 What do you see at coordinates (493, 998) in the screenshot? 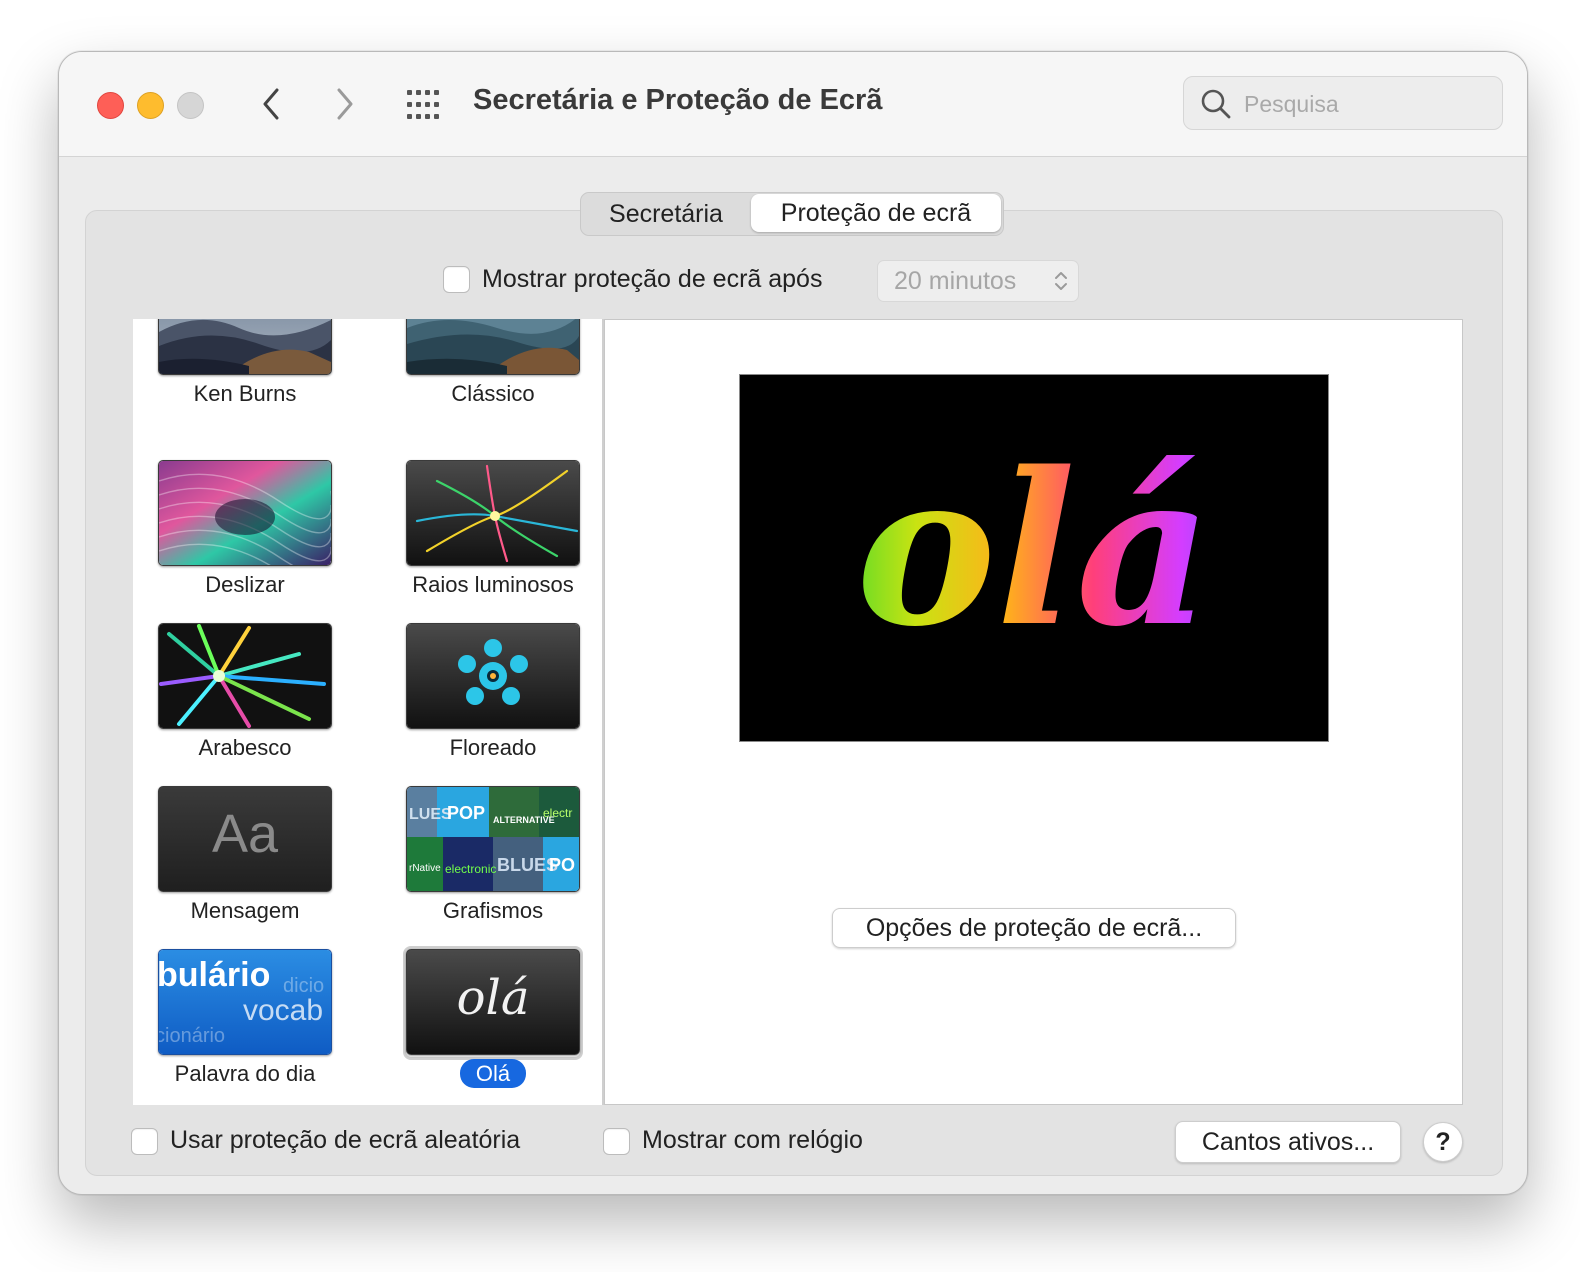
I see `hello-sample-text: olá` at bounding box center [493, 998].